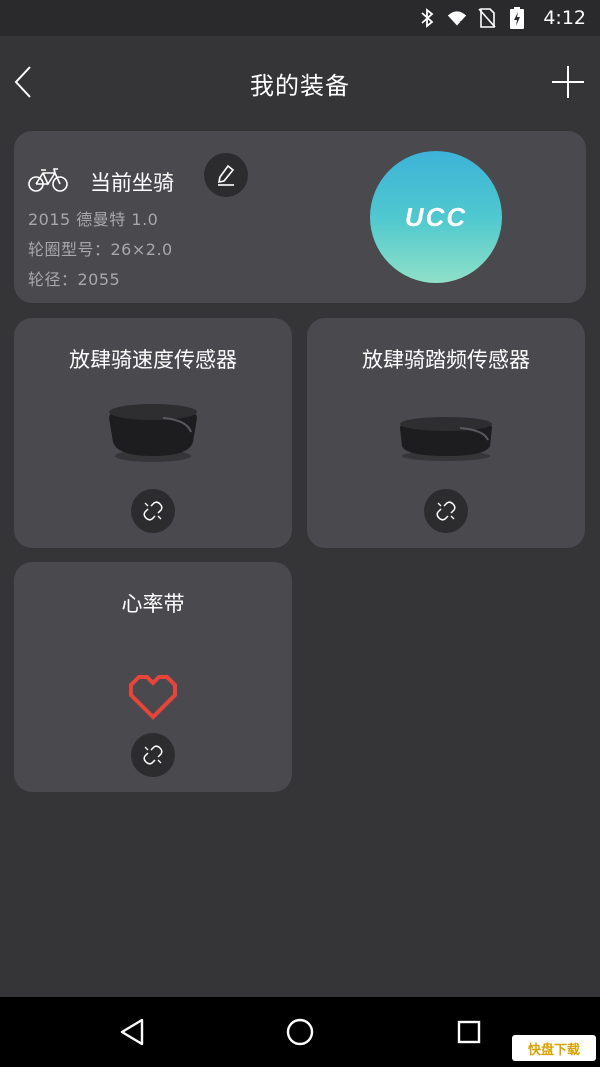 This screenshot has height=1067, width=600. What do you see at coordinates (100, 249) in the screenshot?
I see `bike-rim-size: 轮圈型号：26×2.0` at bounding box center [100, 249].